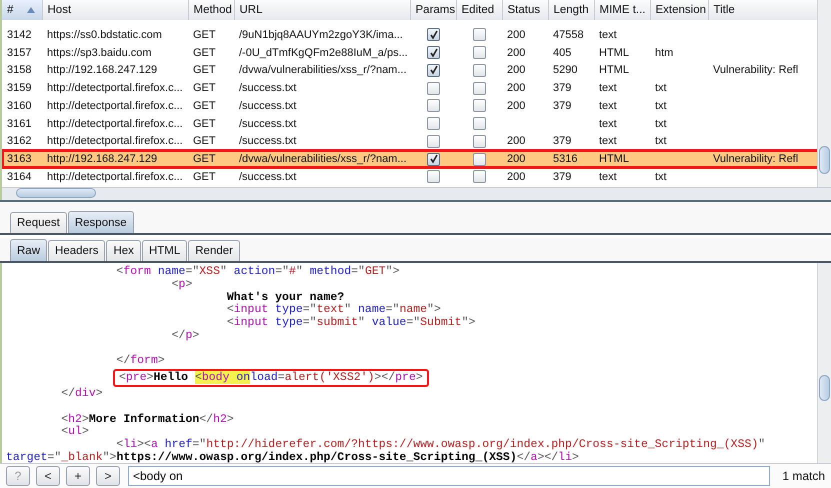  I want to click on table-cell: 3160, so click(19, 106).